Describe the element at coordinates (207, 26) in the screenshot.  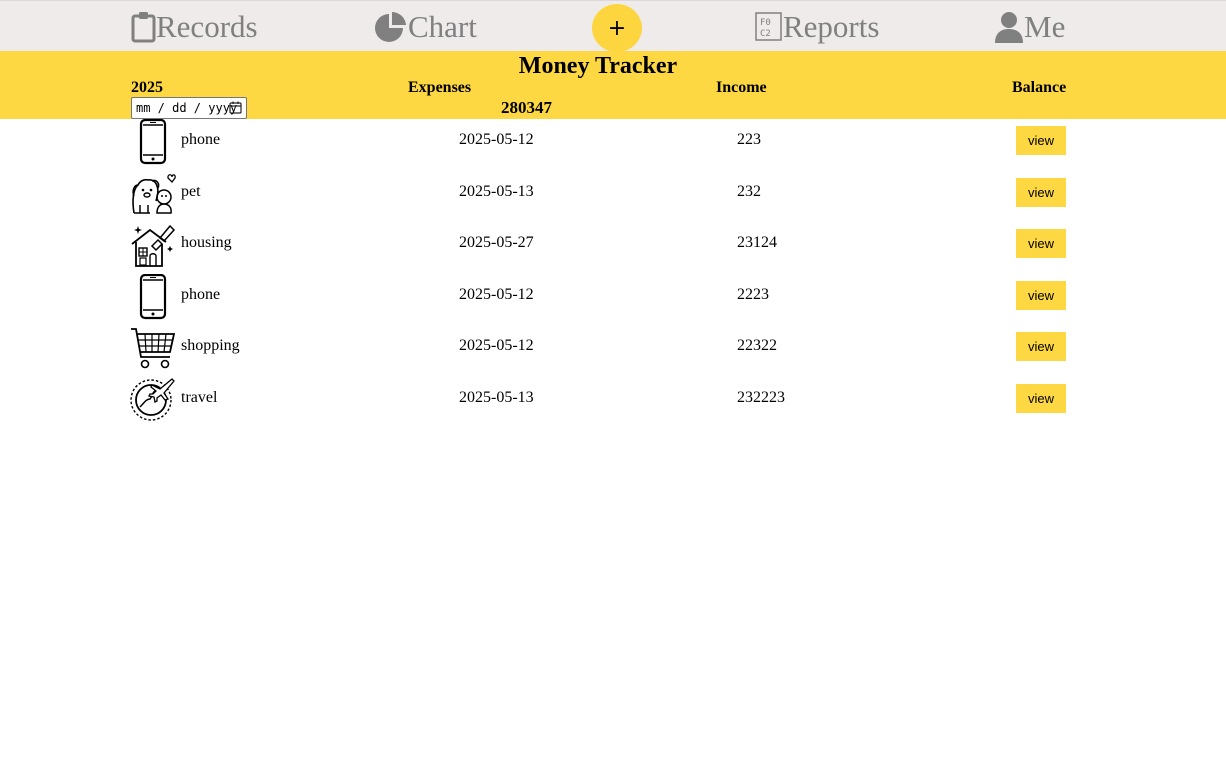
I see `nav-records-label: Records` at that location.